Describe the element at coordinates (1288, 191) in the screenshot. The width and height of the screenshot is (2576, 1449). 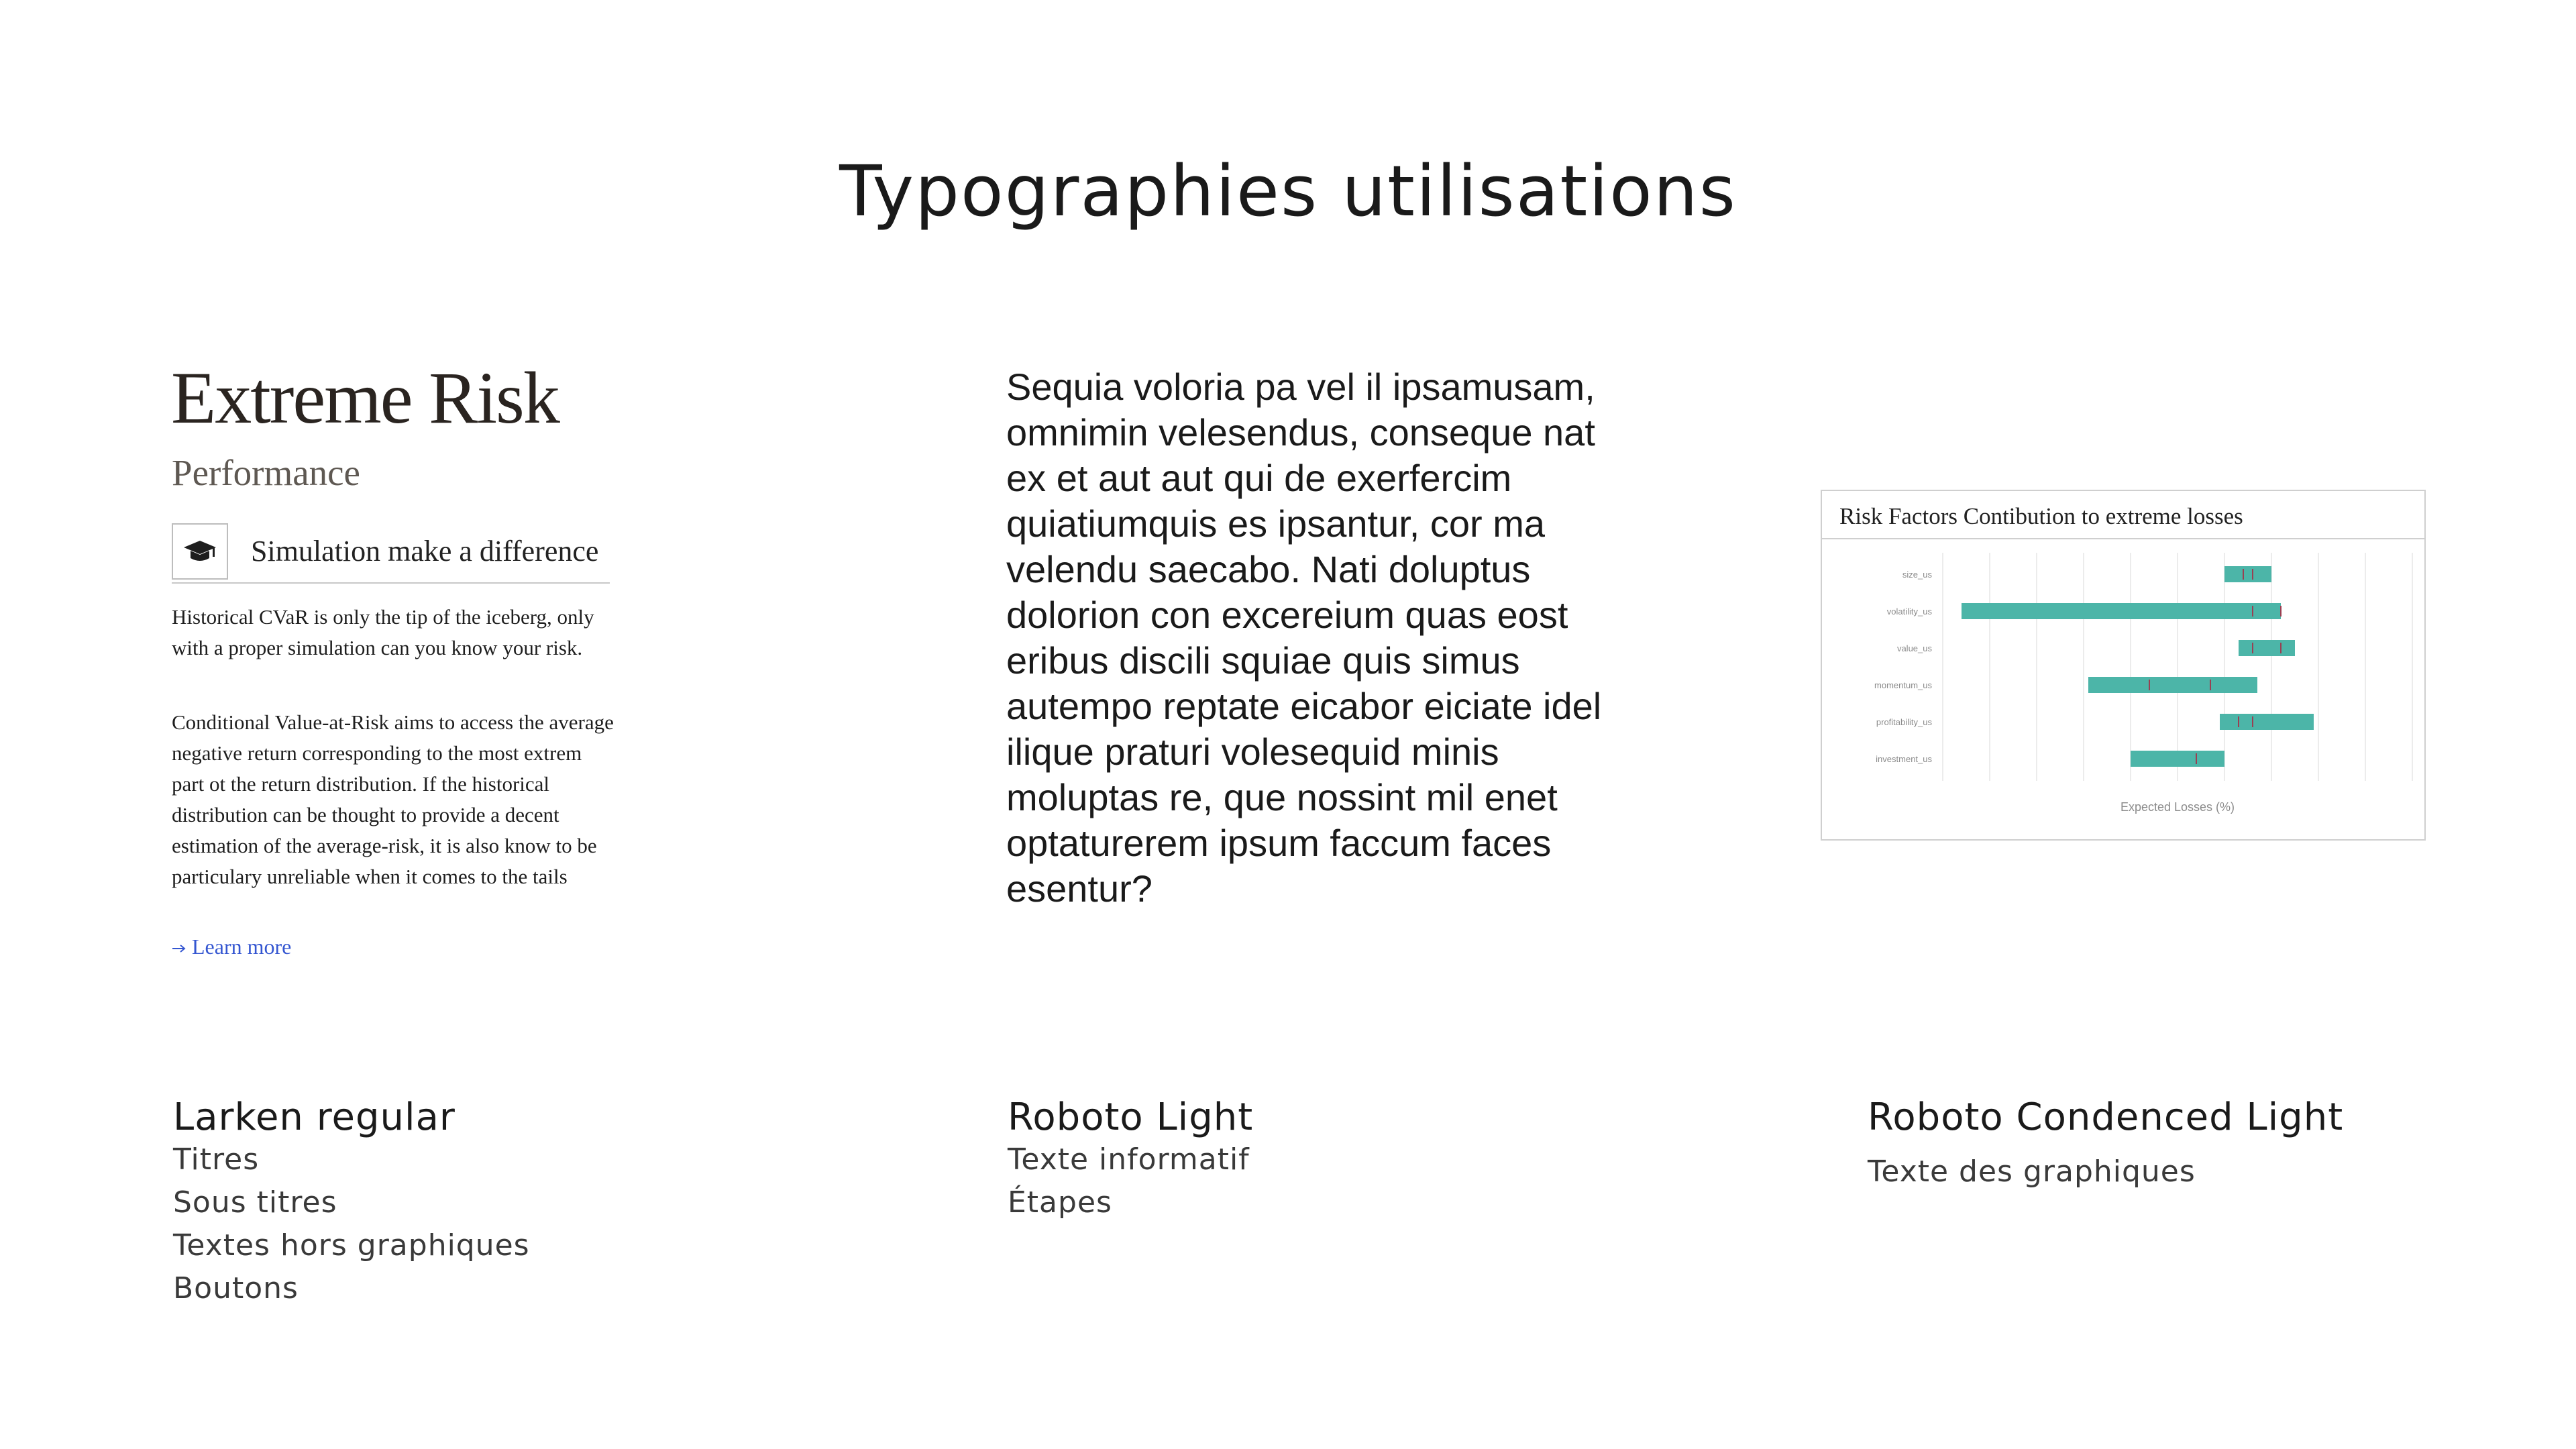
I see `page-title: Typographies utilisations` at that location.